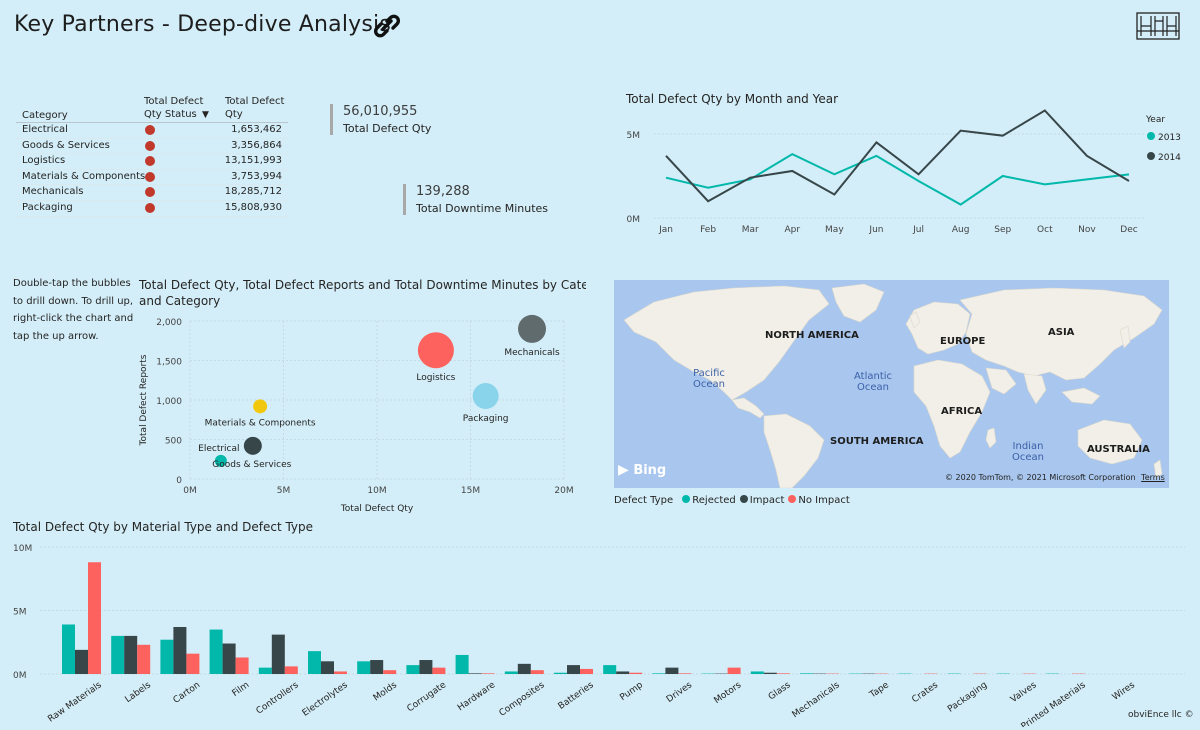  I want to click on legend-item: Rejected, so click(709, 500).